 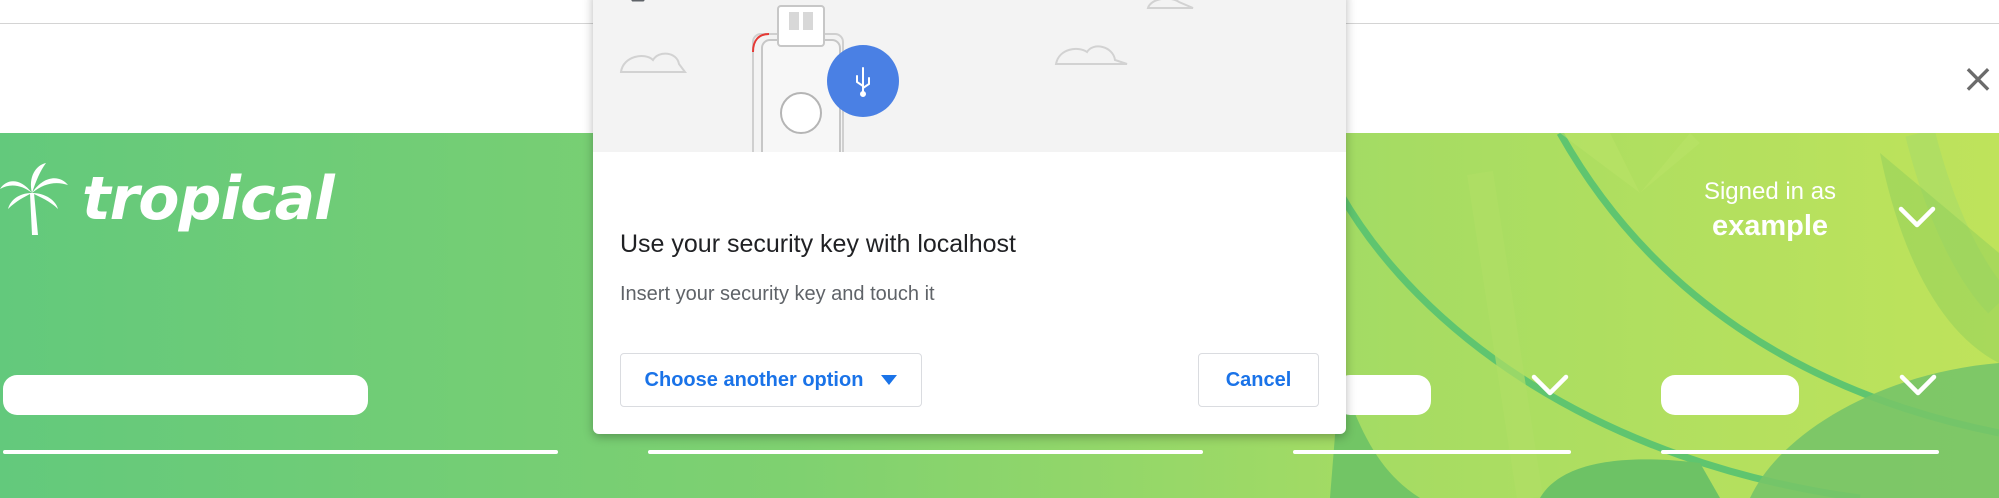 What do you see at coordinates (889, 380) in the screenshot?
I see `dropdown-triangle-icon` at bounding box center [889, 380].